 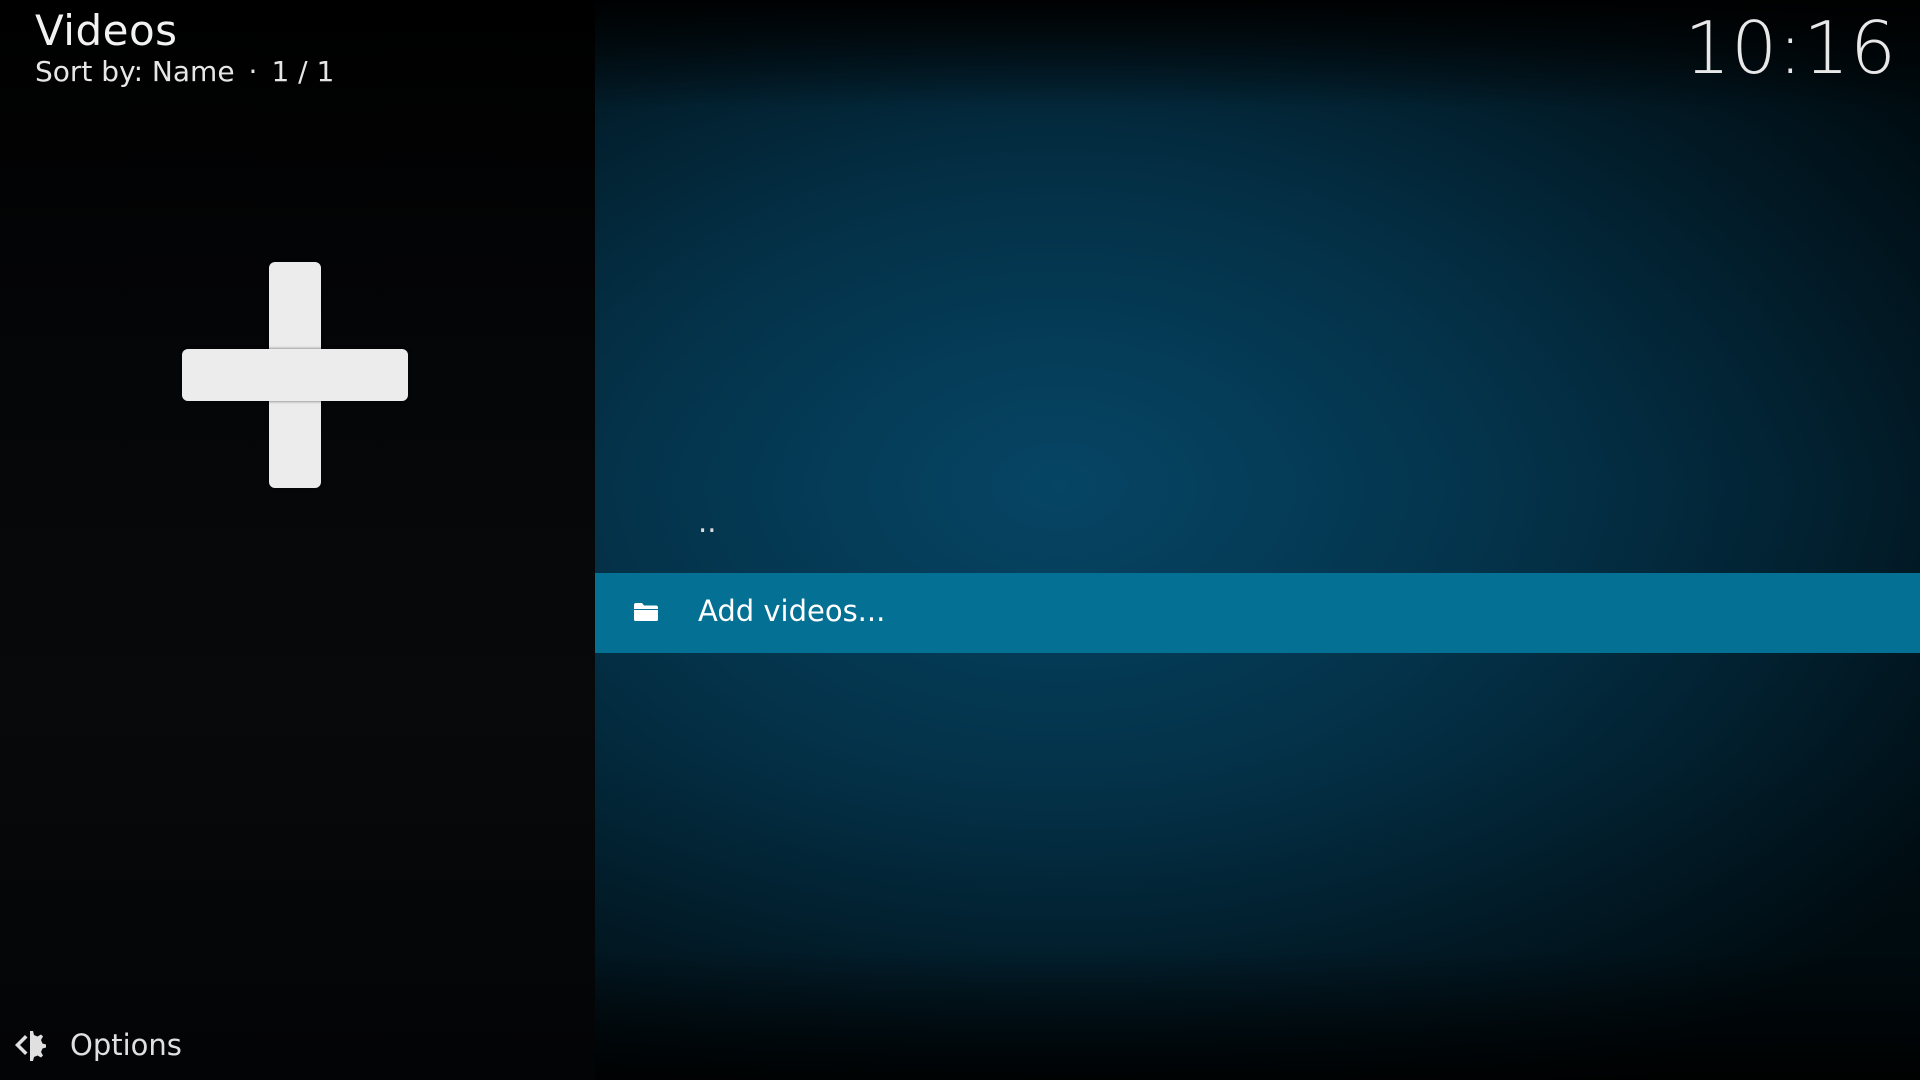 I want to click on clock: 10:16, so click(x=1790, y=48).